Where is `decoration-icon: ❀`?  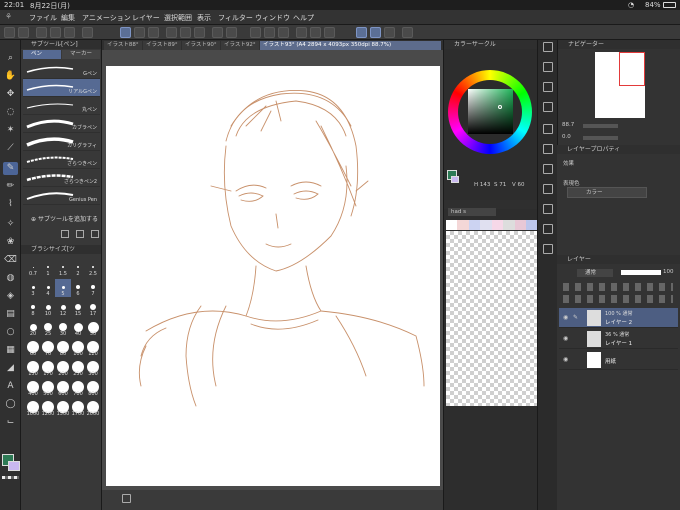
decoration-icon: ❀ is located at coordinates (10, 242).